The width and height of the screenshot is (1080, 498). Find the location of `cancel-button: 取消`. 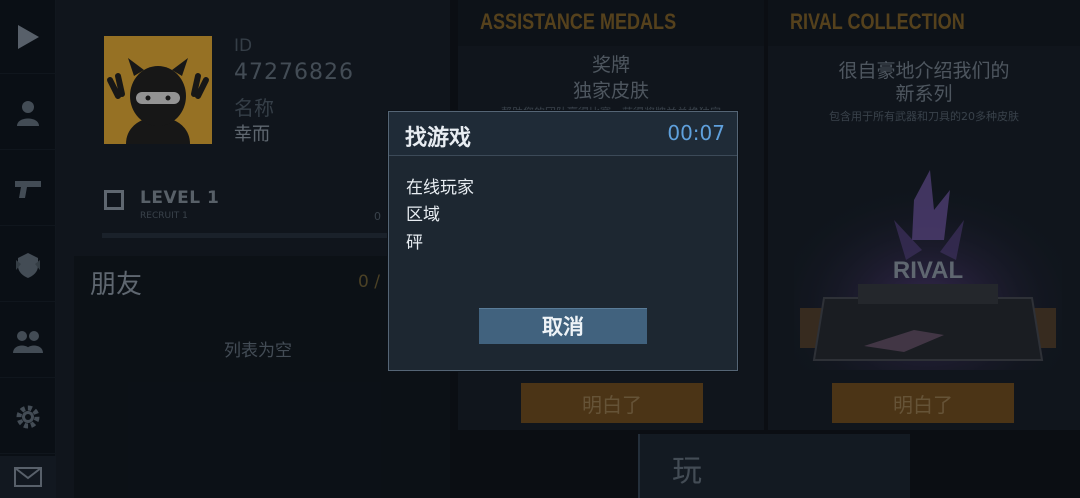

cancel-button: 取消 is located at coordinates (563, 326).